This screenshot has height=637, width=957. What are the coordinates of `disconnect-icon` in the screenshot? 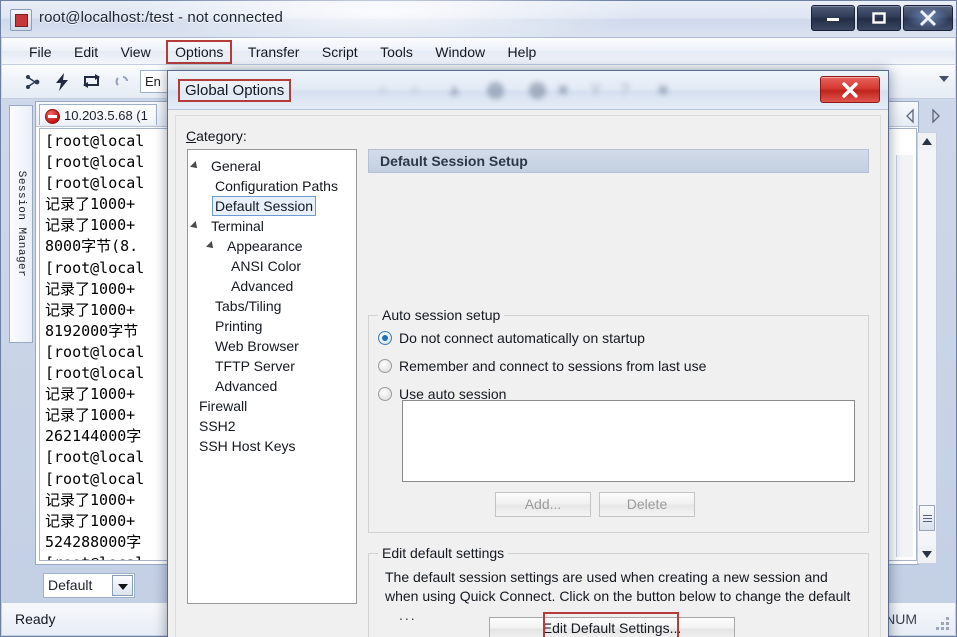 It's located at (121, 84).